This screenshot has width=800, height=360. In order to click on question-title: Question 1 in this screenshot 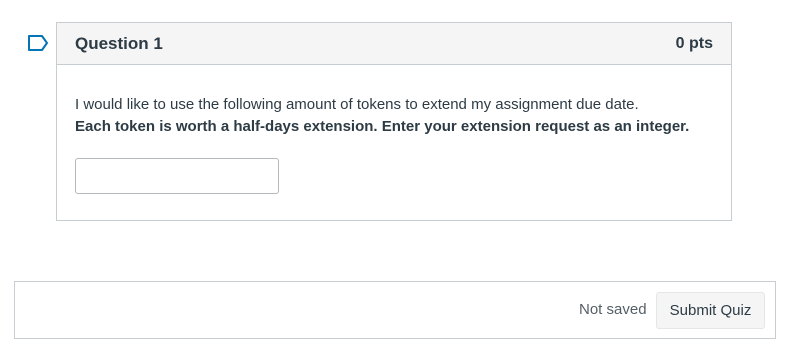, I will do `click(119, 43)`.